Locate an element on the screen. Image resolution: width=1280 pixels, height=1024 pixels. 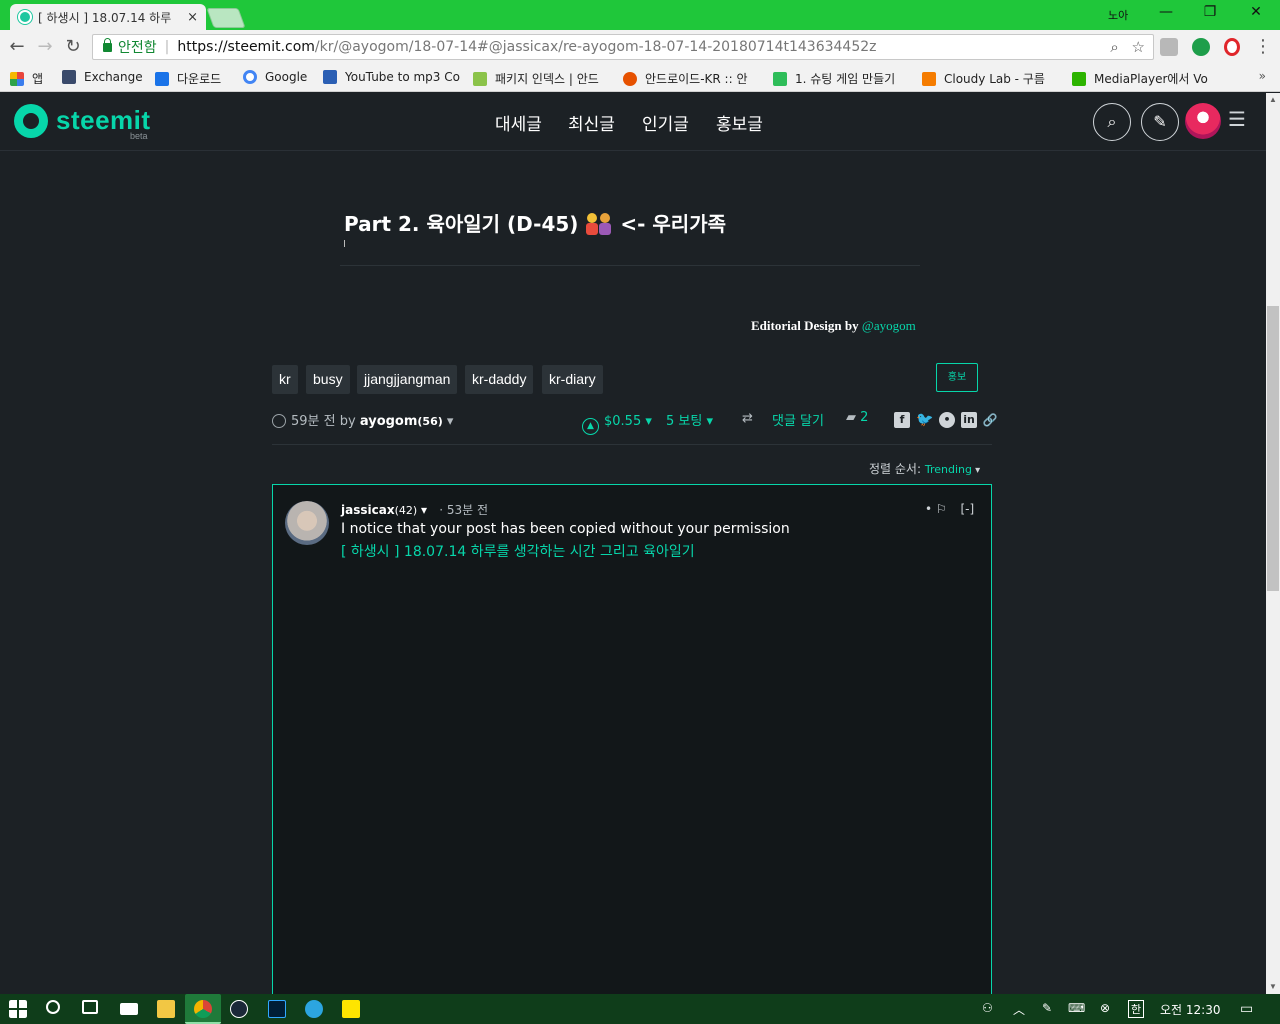
telegram-icon is located at coordinates (314, 1009).